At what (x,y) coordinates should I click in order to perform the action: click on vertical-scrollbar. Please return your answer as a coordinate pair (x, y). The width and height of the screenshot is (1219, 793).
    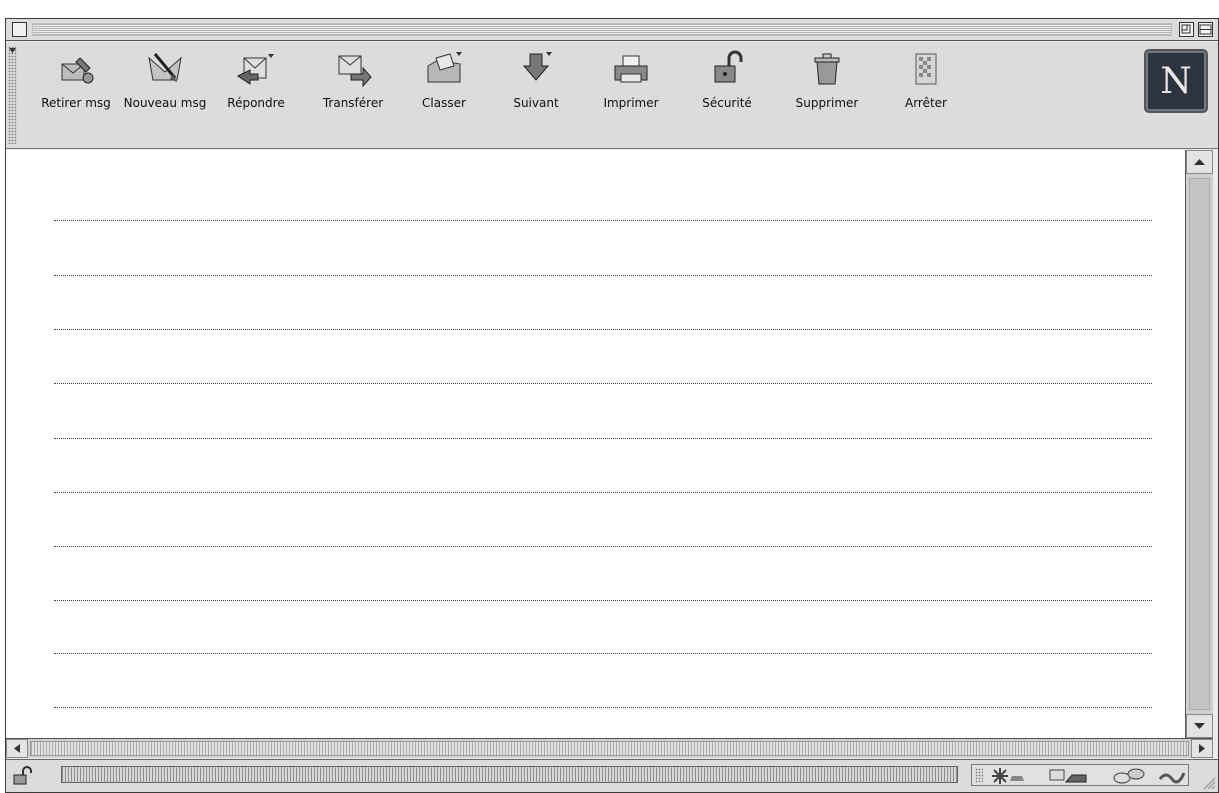
    Looking at the image, I should click on (1199, 444).